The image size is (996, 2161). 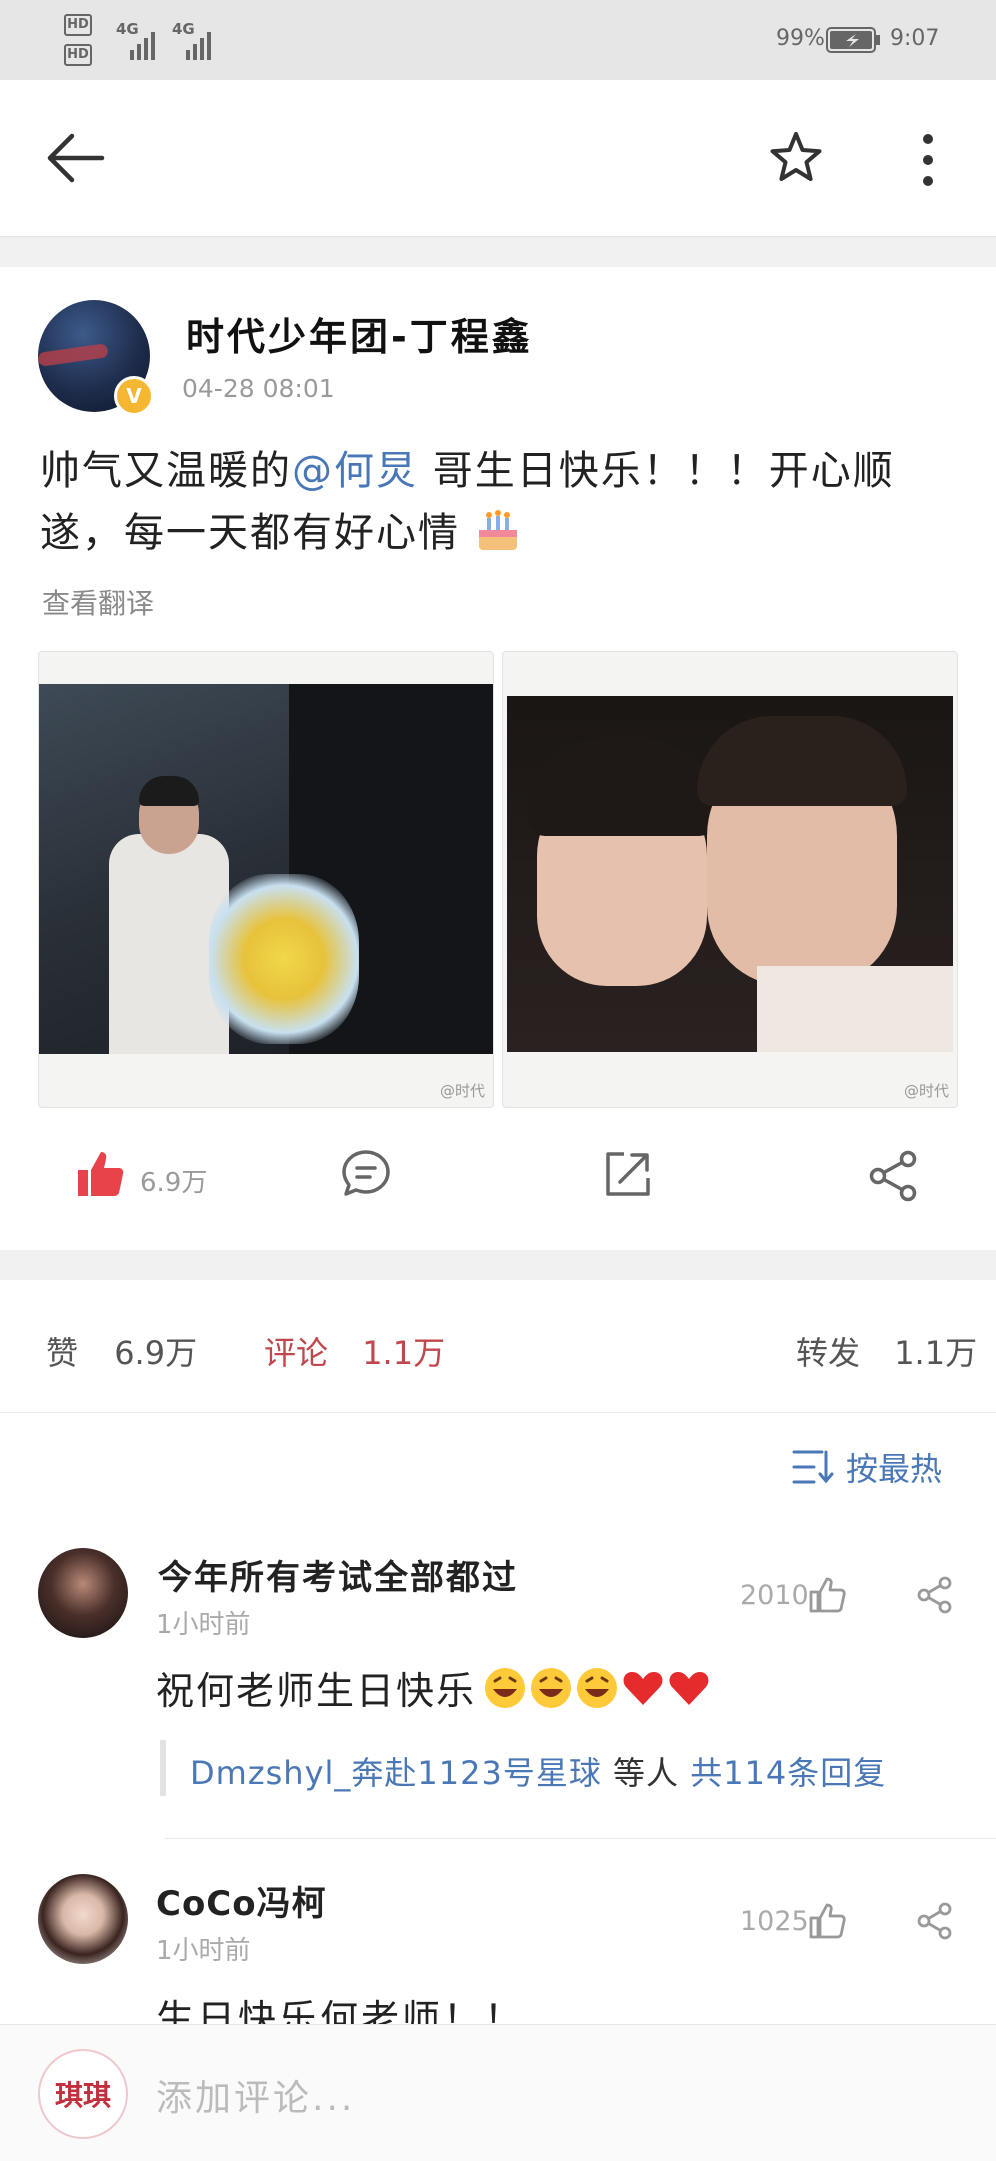 I want to click on hd-badge-2: HD, so click(x=78, y=55).